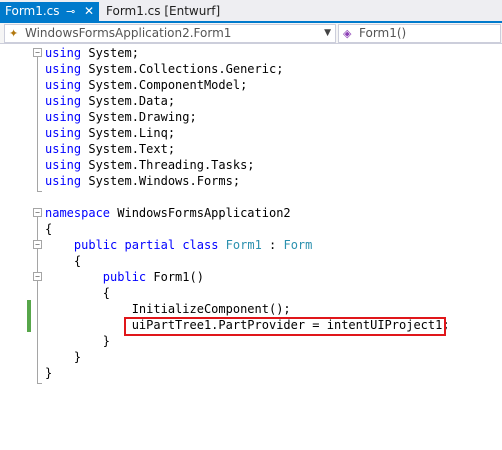 The height and width of the screenshot is (450, 502). Describe the element at coordinates (110, 53) in the screenshot. I see `code-token: System;` at that location.